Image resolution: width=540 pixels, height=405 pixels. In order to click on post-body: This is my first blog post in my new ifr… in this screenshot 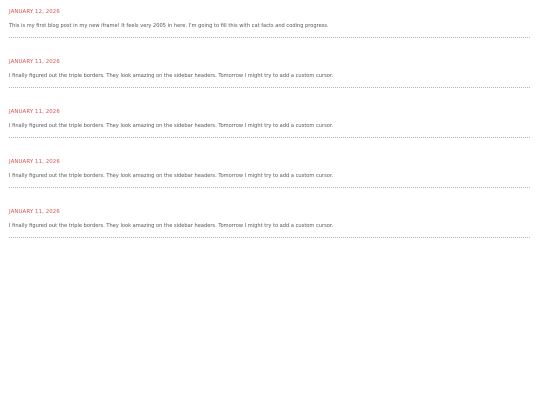, I will do `click(169, 26)`.